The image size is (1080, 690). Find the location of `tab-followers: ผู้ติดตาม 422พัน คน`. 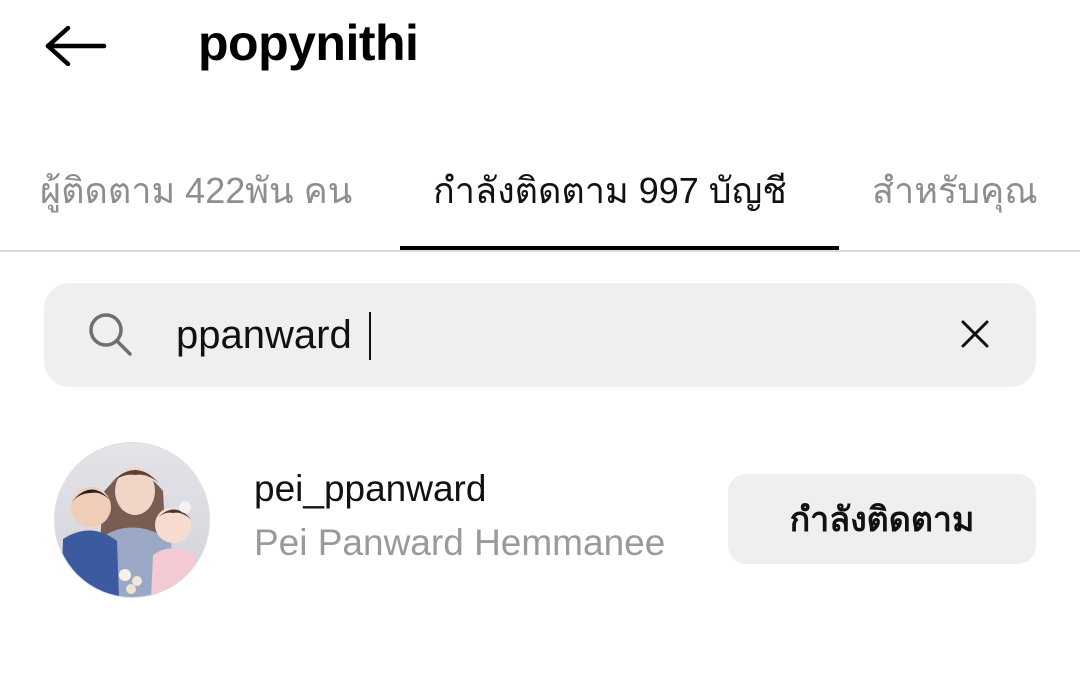

tab-followers: ผู้ติดตาม 422พัน คน is located at coordinates (196, 190).